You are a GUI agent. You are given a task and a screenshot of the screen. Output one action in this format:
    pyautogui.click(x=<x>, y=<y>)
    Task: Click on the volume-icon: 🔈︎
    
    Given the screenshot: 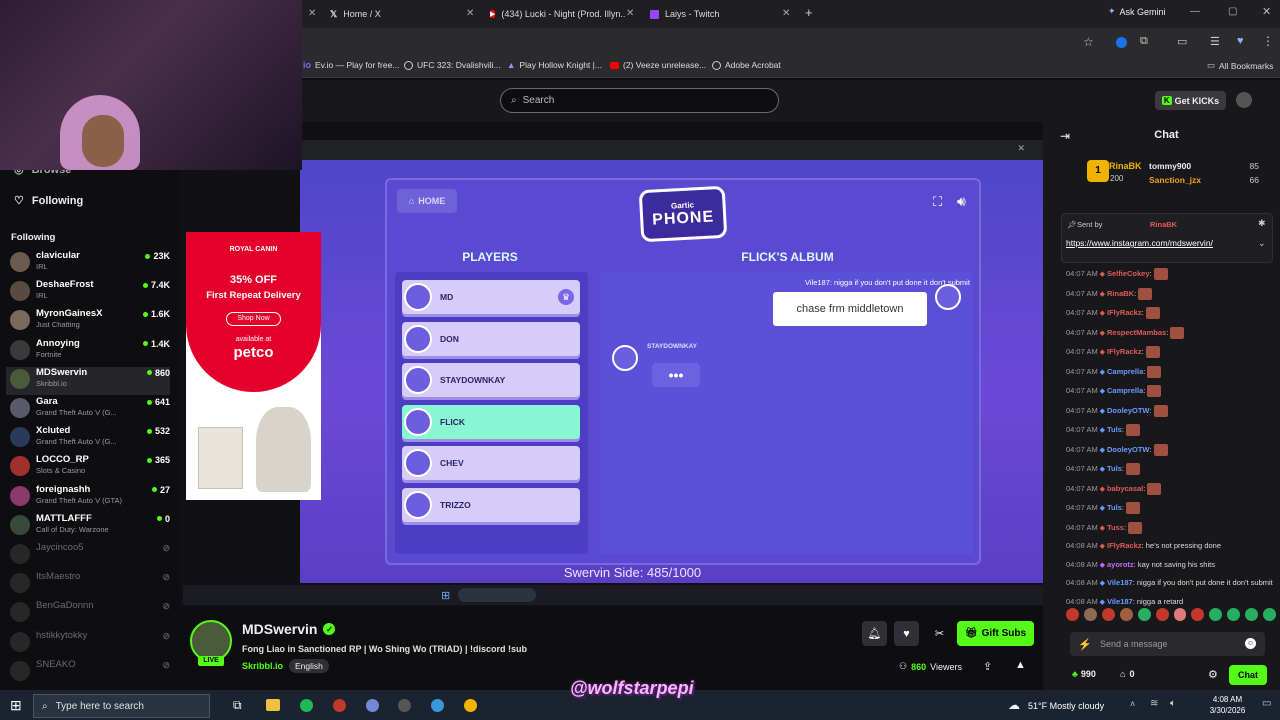 What is the action you would take?
    pyautogui.click(x=1173, y=703)
    